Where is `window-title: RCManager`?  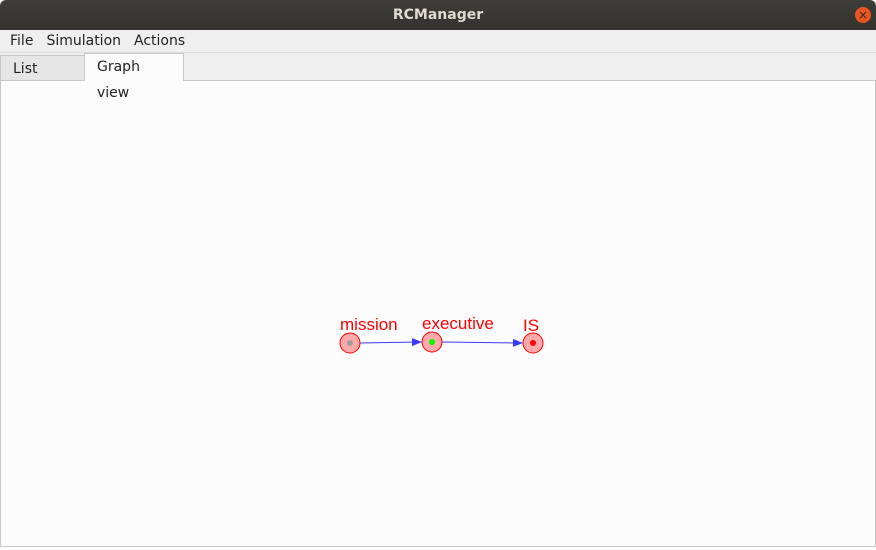 window-title: RCManager is located at coordinates (438, 15).